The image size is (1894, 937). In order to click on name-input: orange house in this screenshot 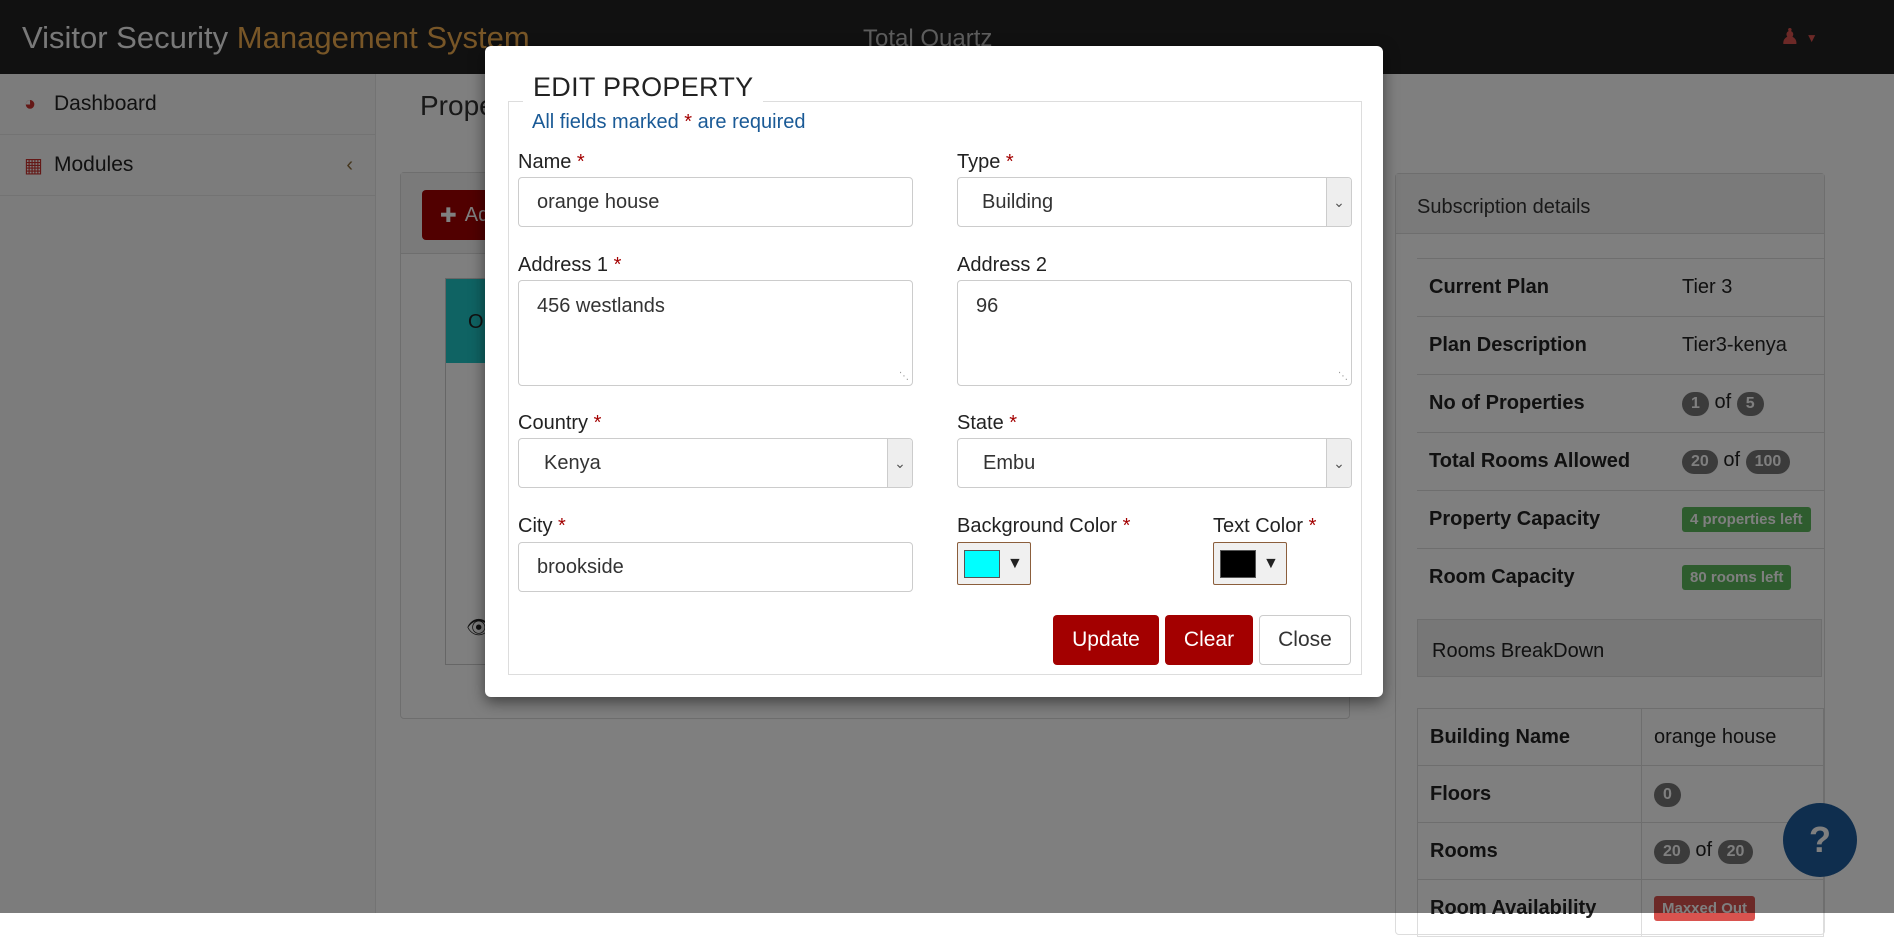, I will do `click(715, 202)`.